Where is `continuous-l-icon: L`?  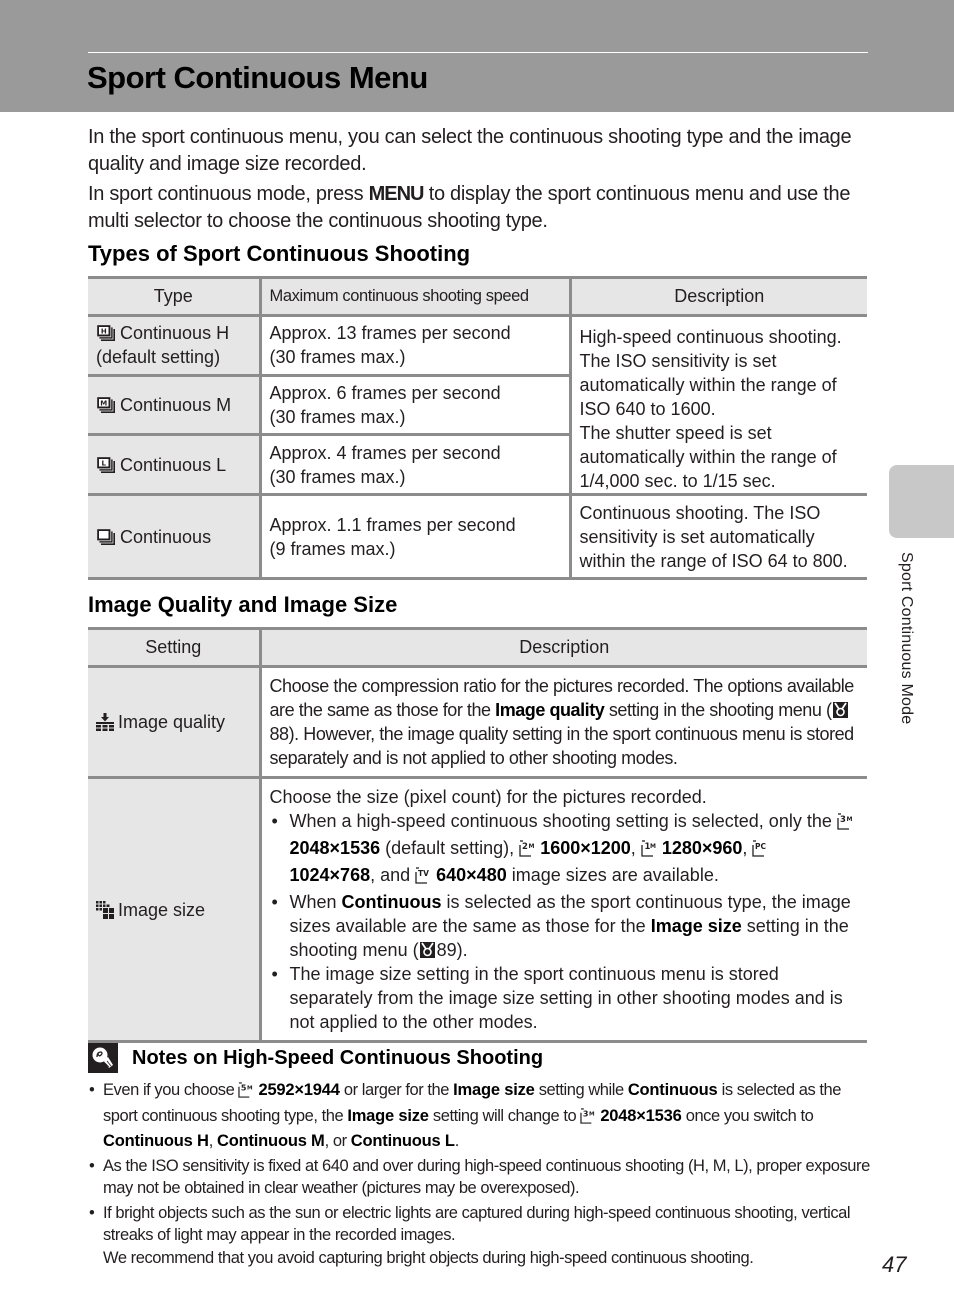 continuous-l-icon: L is located at coordinates (105, 464).